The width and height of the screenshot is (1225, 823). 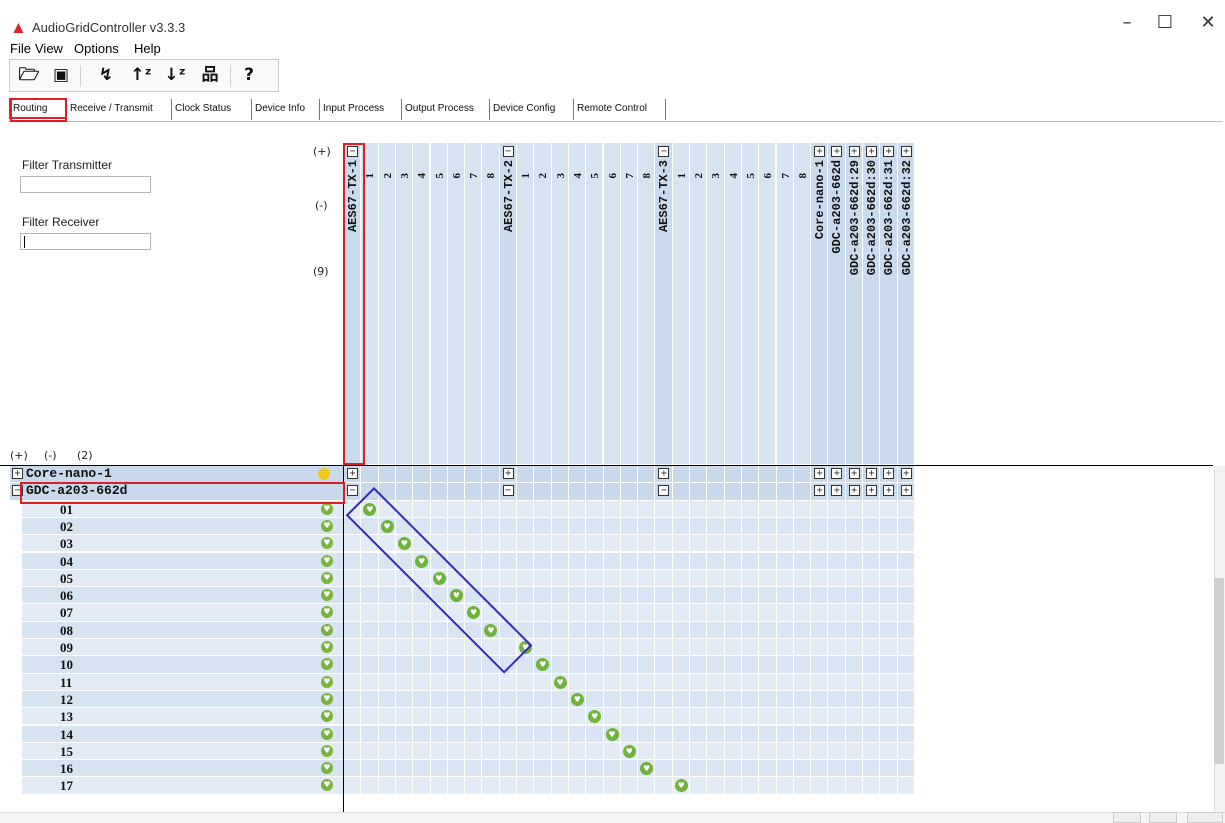 I want to click on receiver-channel-row: 10 ♥, so click(x=183, y=664).